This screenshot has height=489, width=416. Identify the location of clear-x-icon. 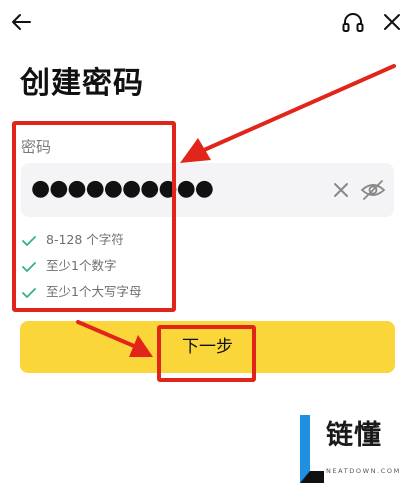
(341, 190).